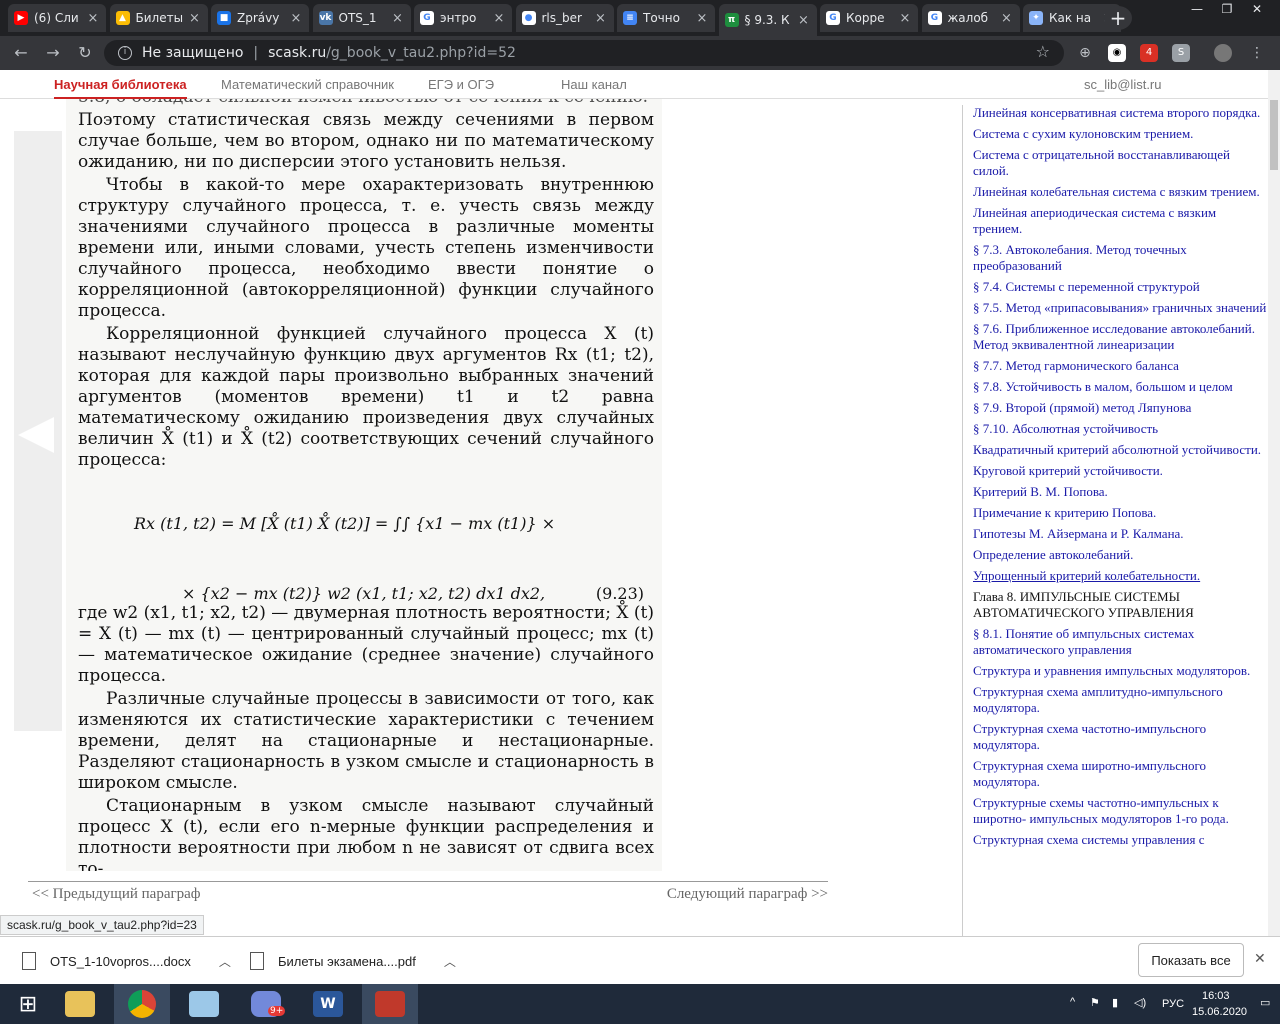 The image size is (1280, 1024). I want to click on translate-icon: ⊕, so click(1085, 53).